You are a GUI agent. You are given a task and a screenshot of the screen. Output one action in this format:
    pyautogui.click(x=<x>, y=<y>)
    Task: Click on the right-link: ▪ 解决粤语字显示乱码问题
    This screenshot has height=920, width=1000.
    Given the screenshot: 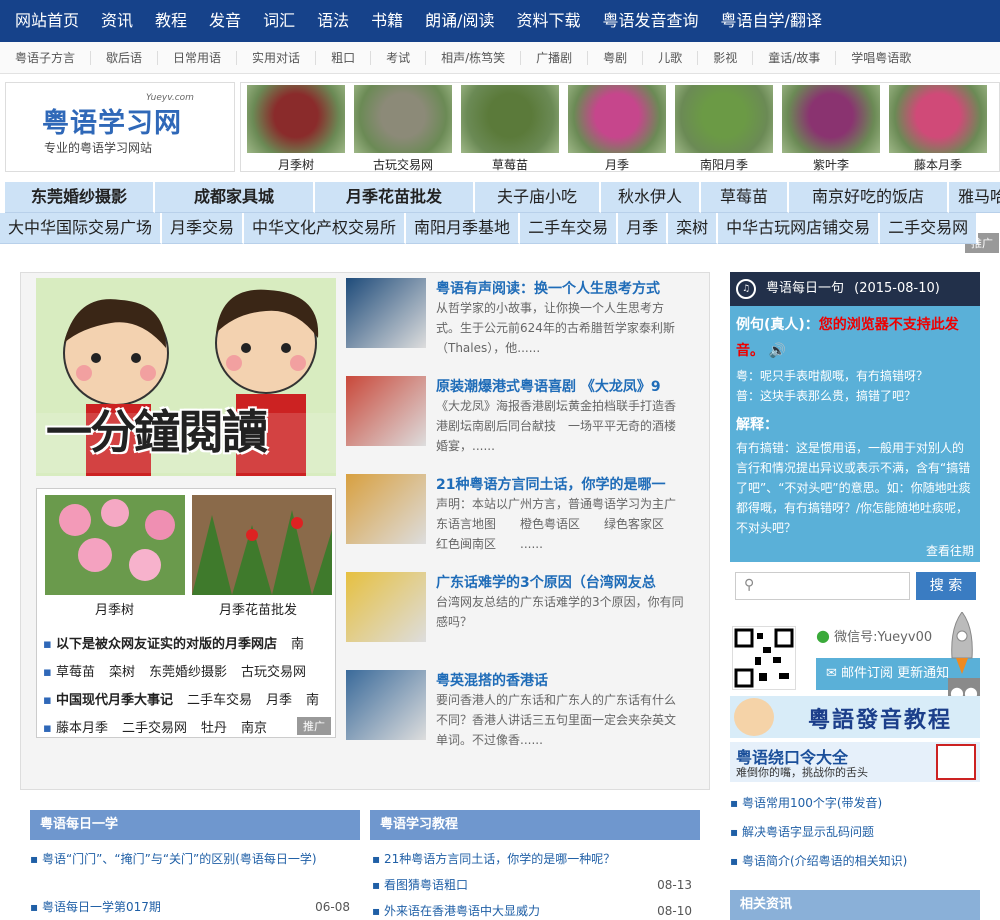 What is the action you would take?
    pyautogui.click(x=802, y=831)
    